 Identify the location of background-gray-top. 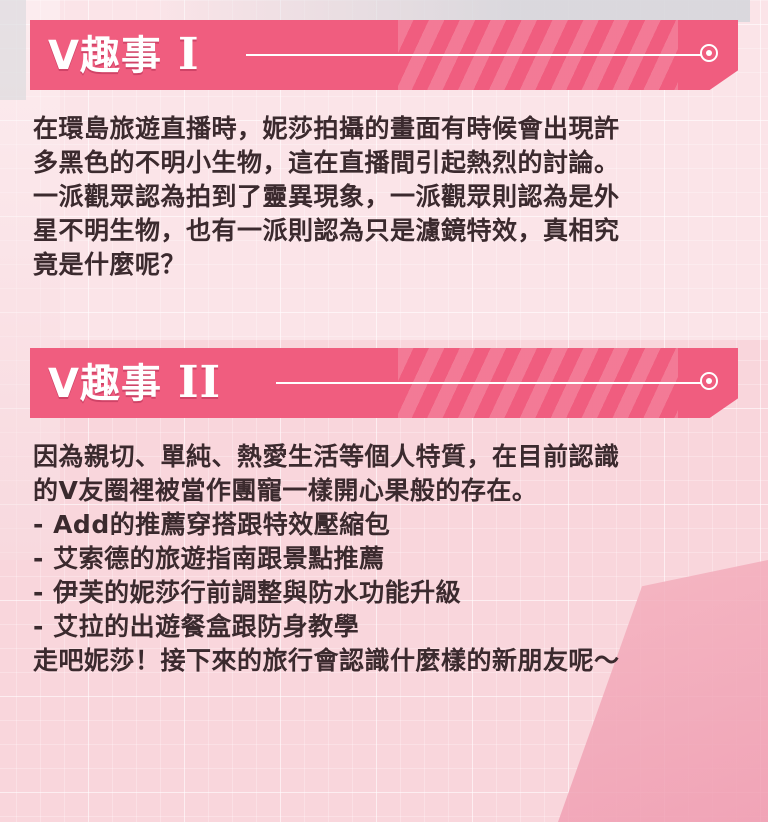
(450, 11).